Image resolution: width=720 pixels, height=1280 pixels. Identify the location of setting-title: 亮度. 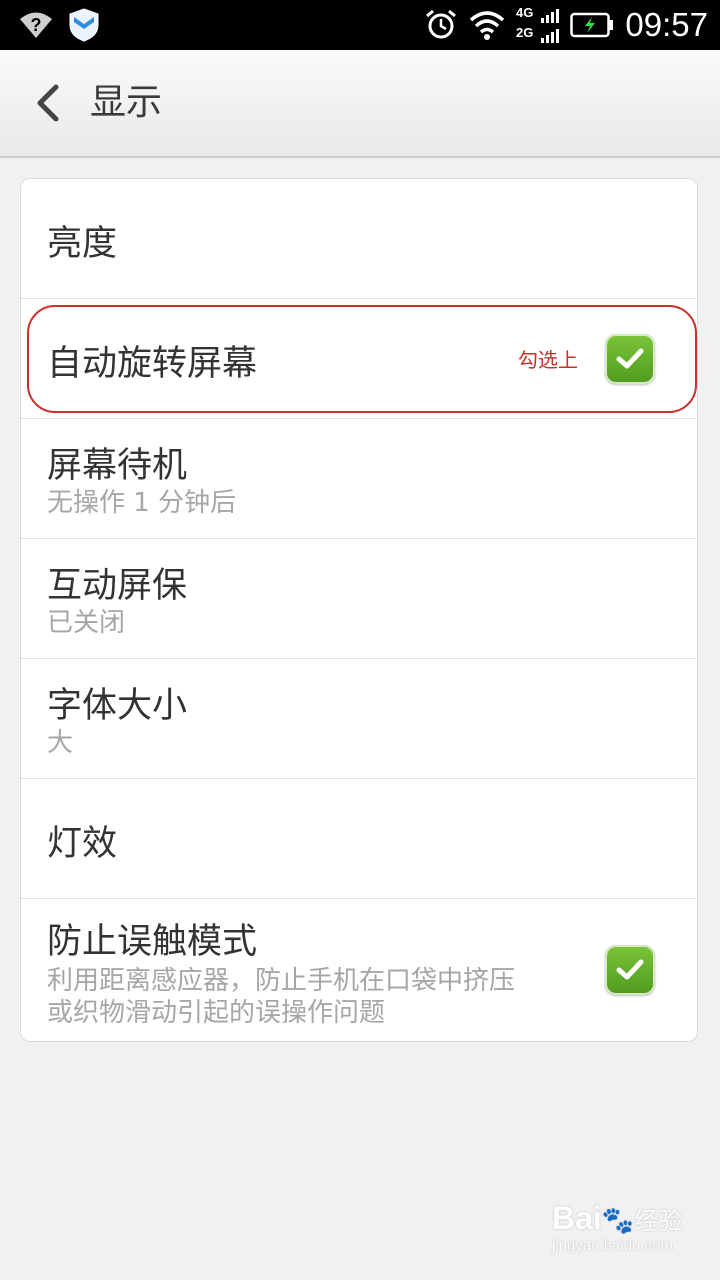
(82, 244).